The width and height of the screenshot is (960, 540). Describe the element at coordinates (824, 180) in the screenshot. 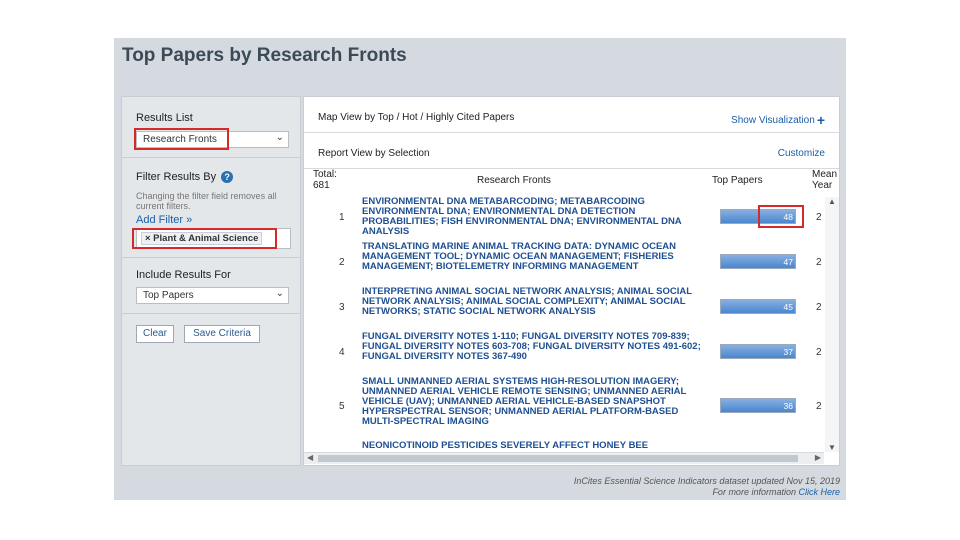

I see `column-header-mean-year: Mean Year` at that location.